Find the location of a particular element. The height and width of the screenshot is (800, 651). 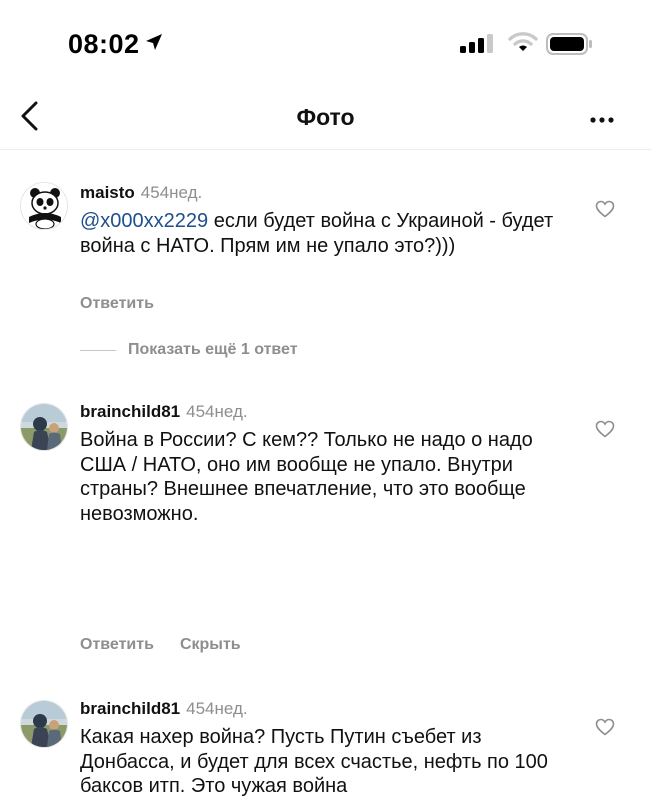

author-name: maisto is located at coordinates (107, 192).